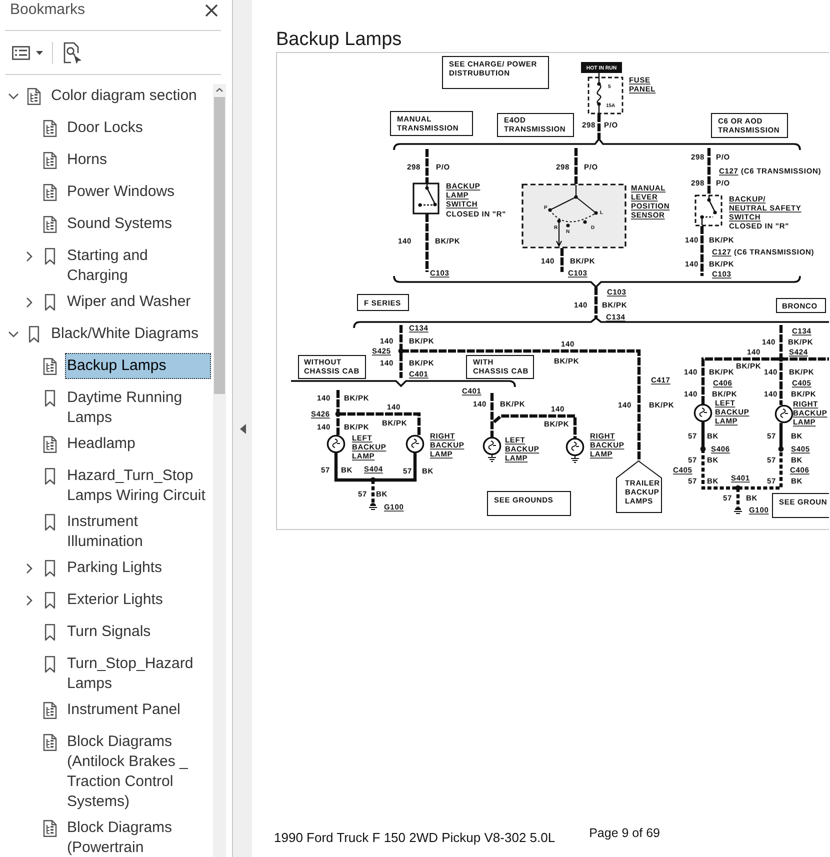  I want to click on bookmark-item: Turn Signals, so click(138, 632).